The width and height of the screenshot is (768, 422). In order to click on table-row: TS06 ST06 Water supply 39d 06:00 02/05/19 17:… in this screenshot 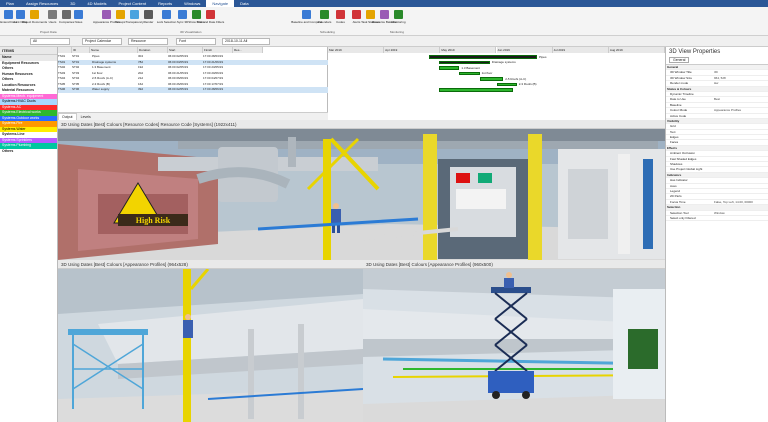, I will do `click(193, 90)`.